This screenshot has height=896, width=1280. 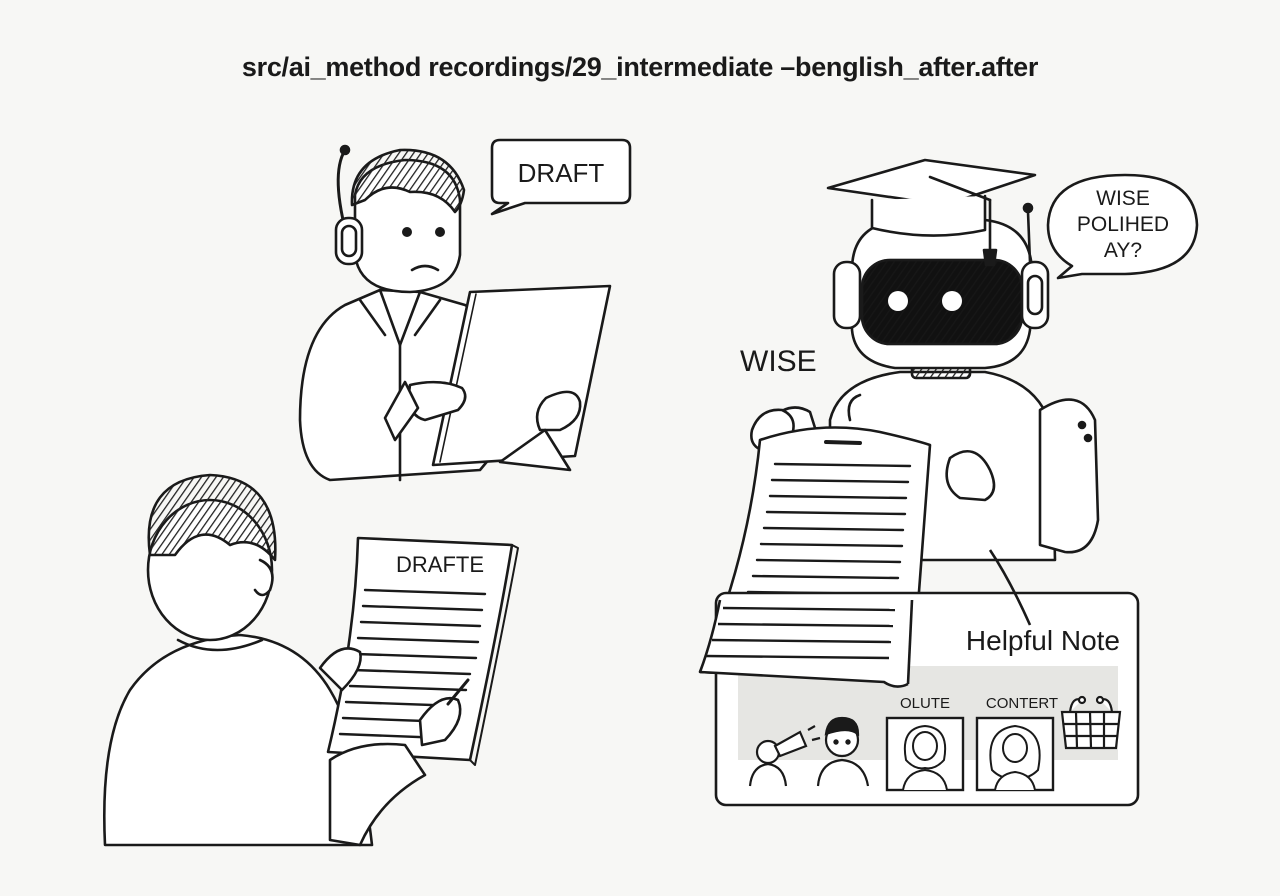 I want to click on robot-speech-line-1: WISE, so click(x=1123, y=198).